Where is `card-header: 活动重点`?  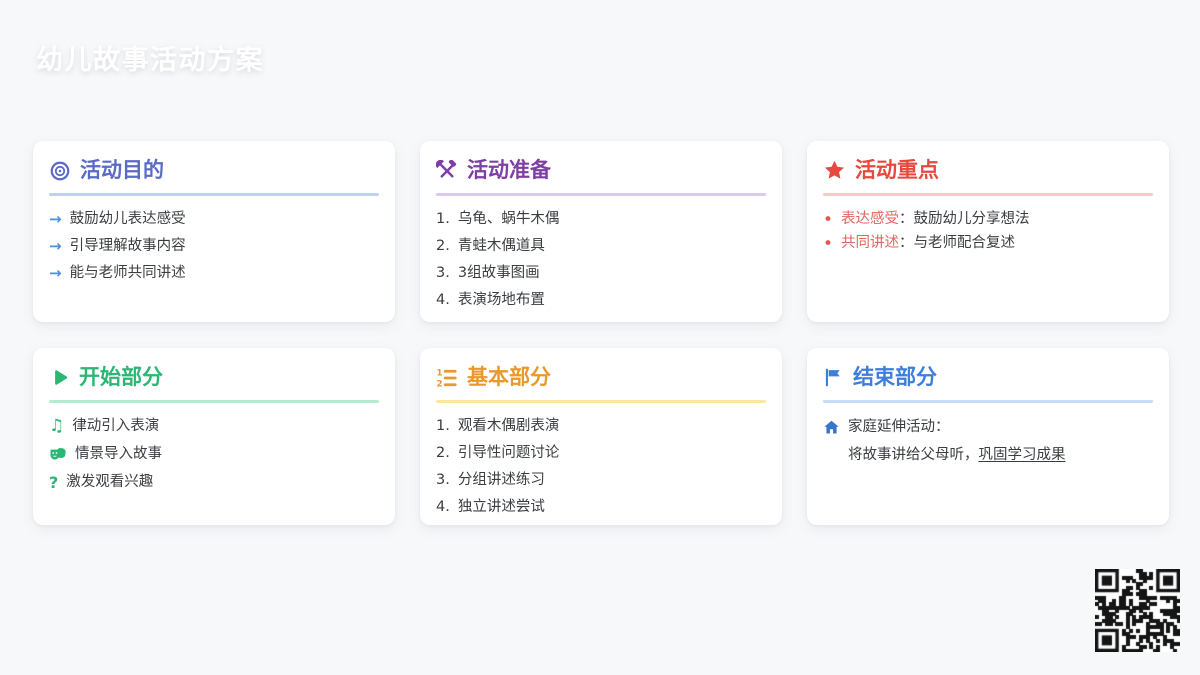
card-header: 活动重点 is located at coordinates (988, 170).